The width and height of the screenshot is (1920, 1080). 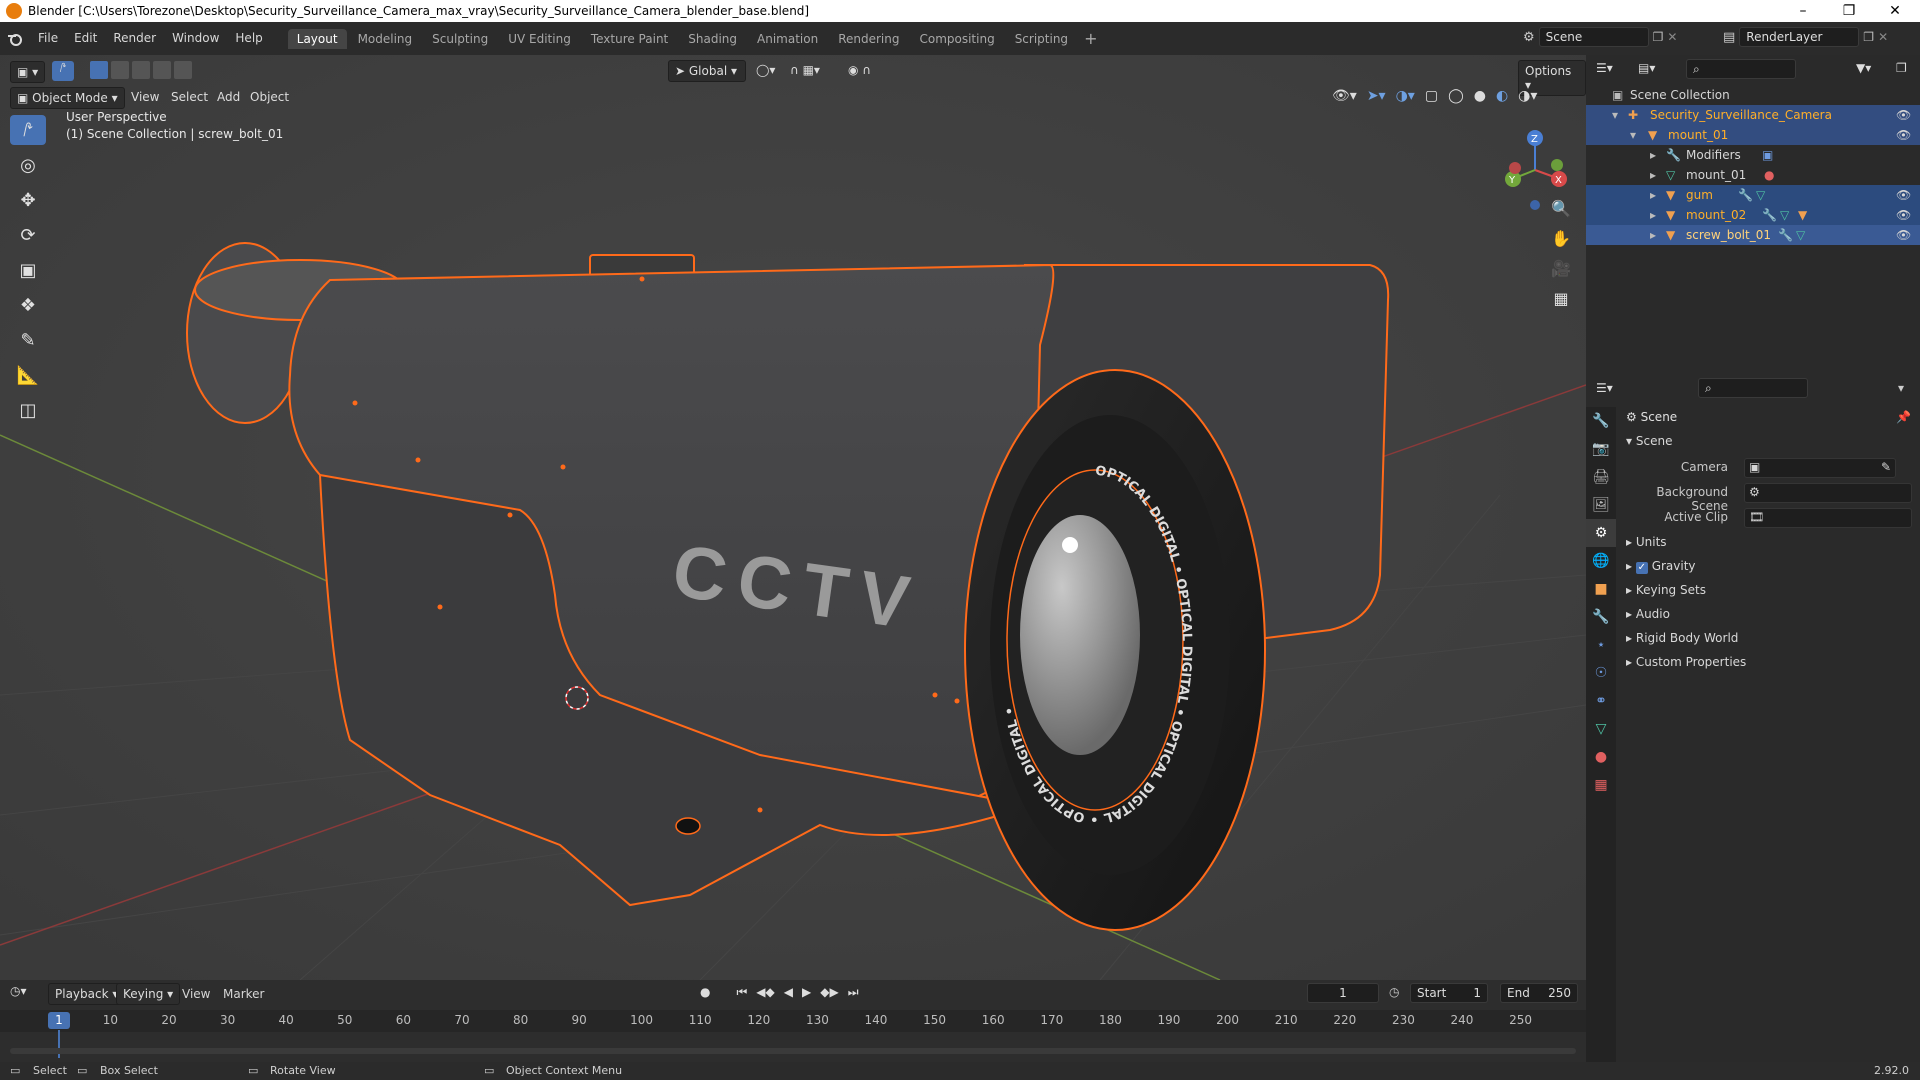 What do you see at coordinates (1895, 11) in the screenshot?
I see `close-button: ✕` at bounding box center [1895, 11].